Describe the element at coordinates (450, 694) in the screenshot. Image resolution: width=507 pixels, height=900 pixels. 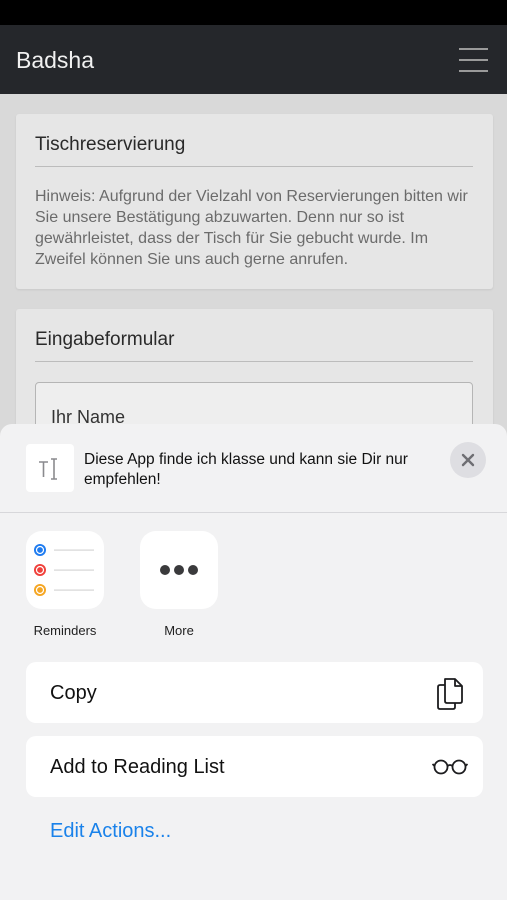
I see `copy-icon` at that location.